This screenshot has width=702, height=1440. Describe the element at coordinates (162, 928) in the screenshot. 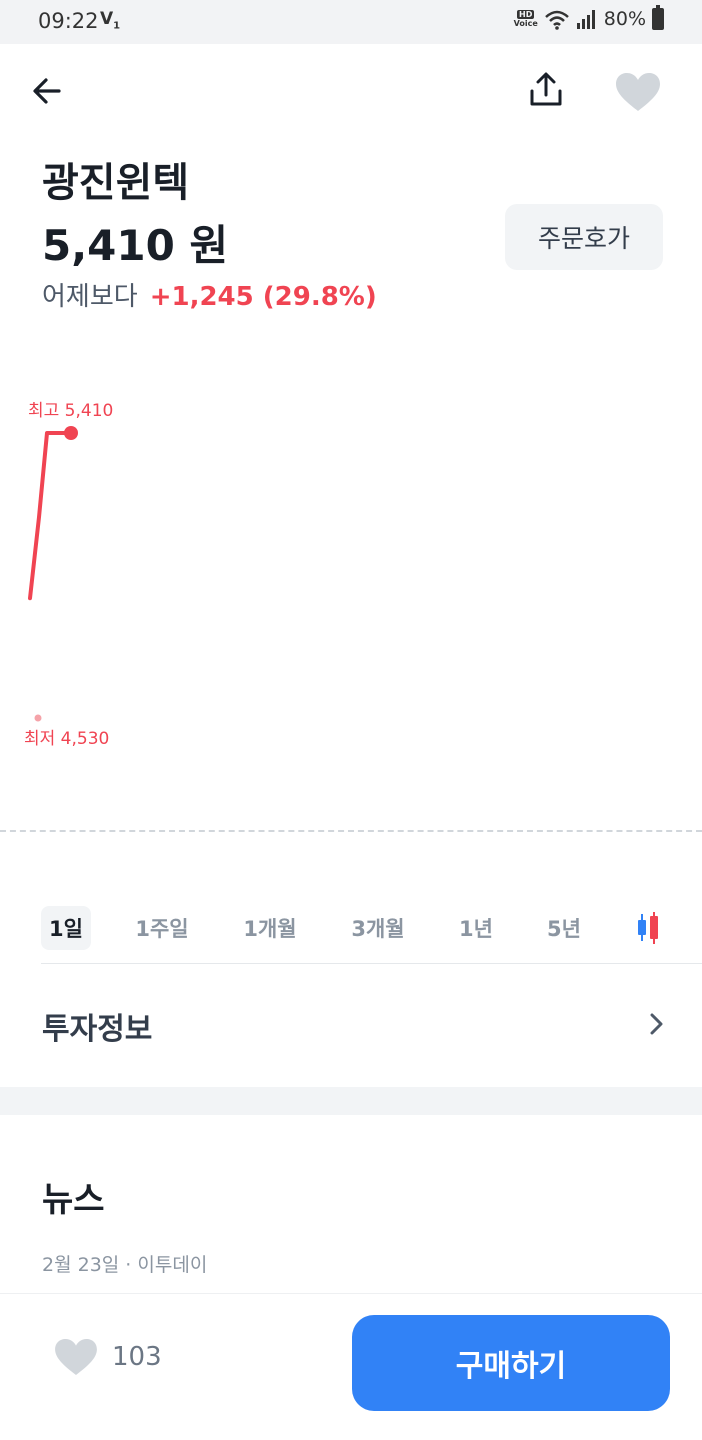

I see `tab-1w: 1주일` at that location.